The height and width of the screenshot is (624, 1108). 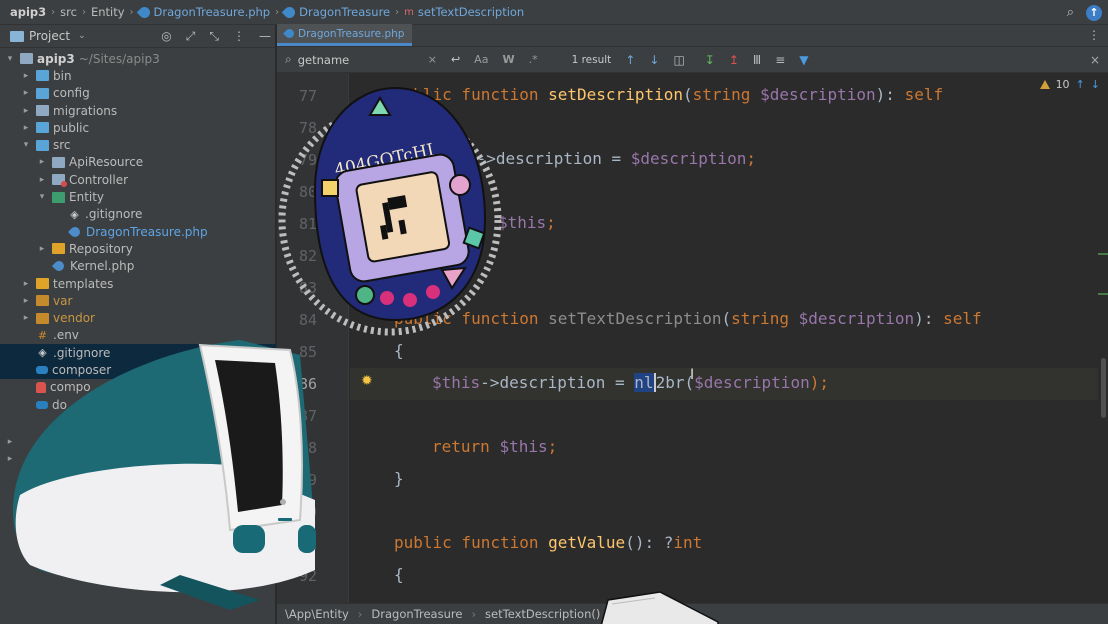 I want to click on code-line-88: return $this;, so click(x=495, y=446).